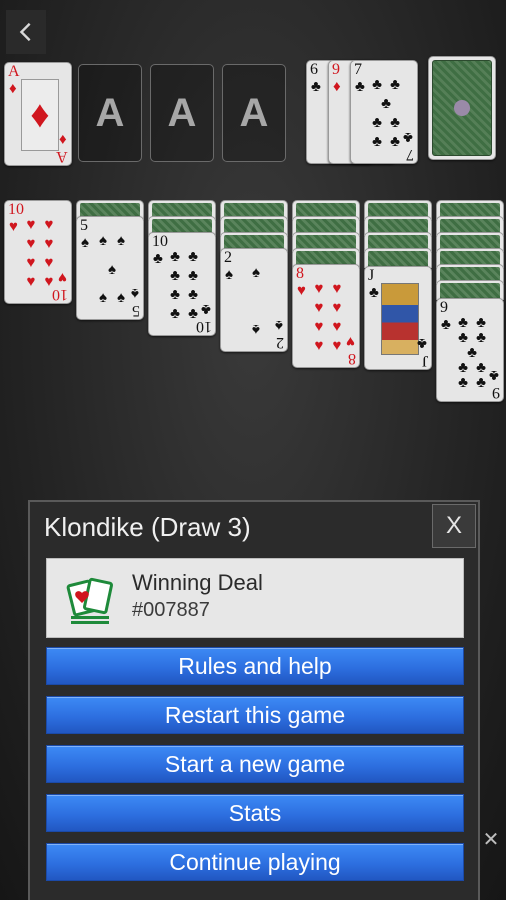 Image resolution: width=506 pixels, height=900 pixels. I want to click on stock-pile, so click(462, 108).